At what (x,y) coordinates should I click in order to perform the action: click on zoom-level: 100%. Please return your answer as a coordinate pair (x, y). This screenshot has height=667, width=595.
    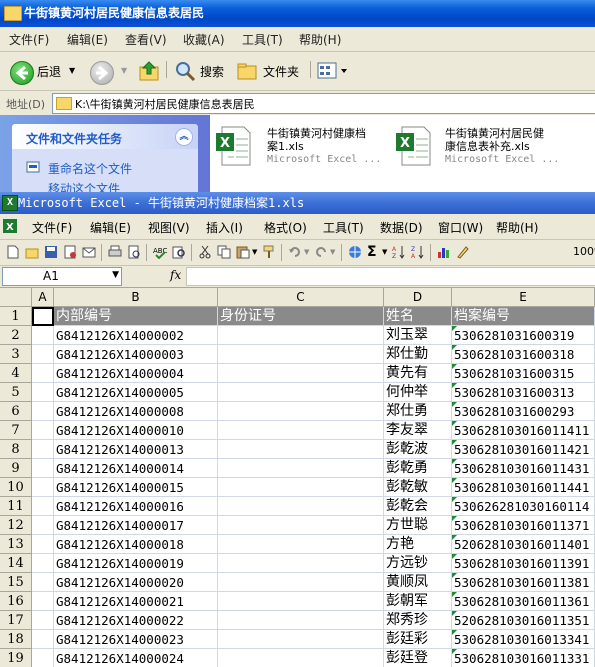
    Looking at the image, I should click on (584, 251).